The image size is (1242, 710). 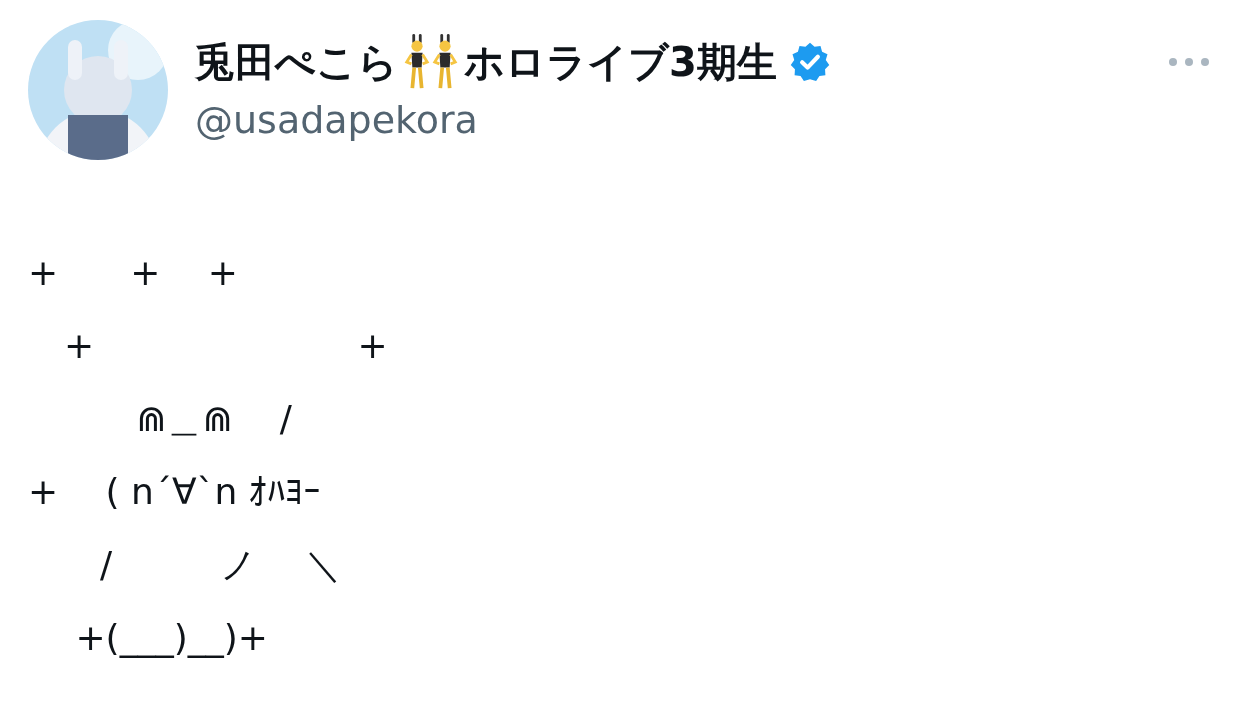 What do you see at coordinates (681, 120) in the screenshot?
I see `user-handle: @usadapekora` at bounding box center [681, 120].